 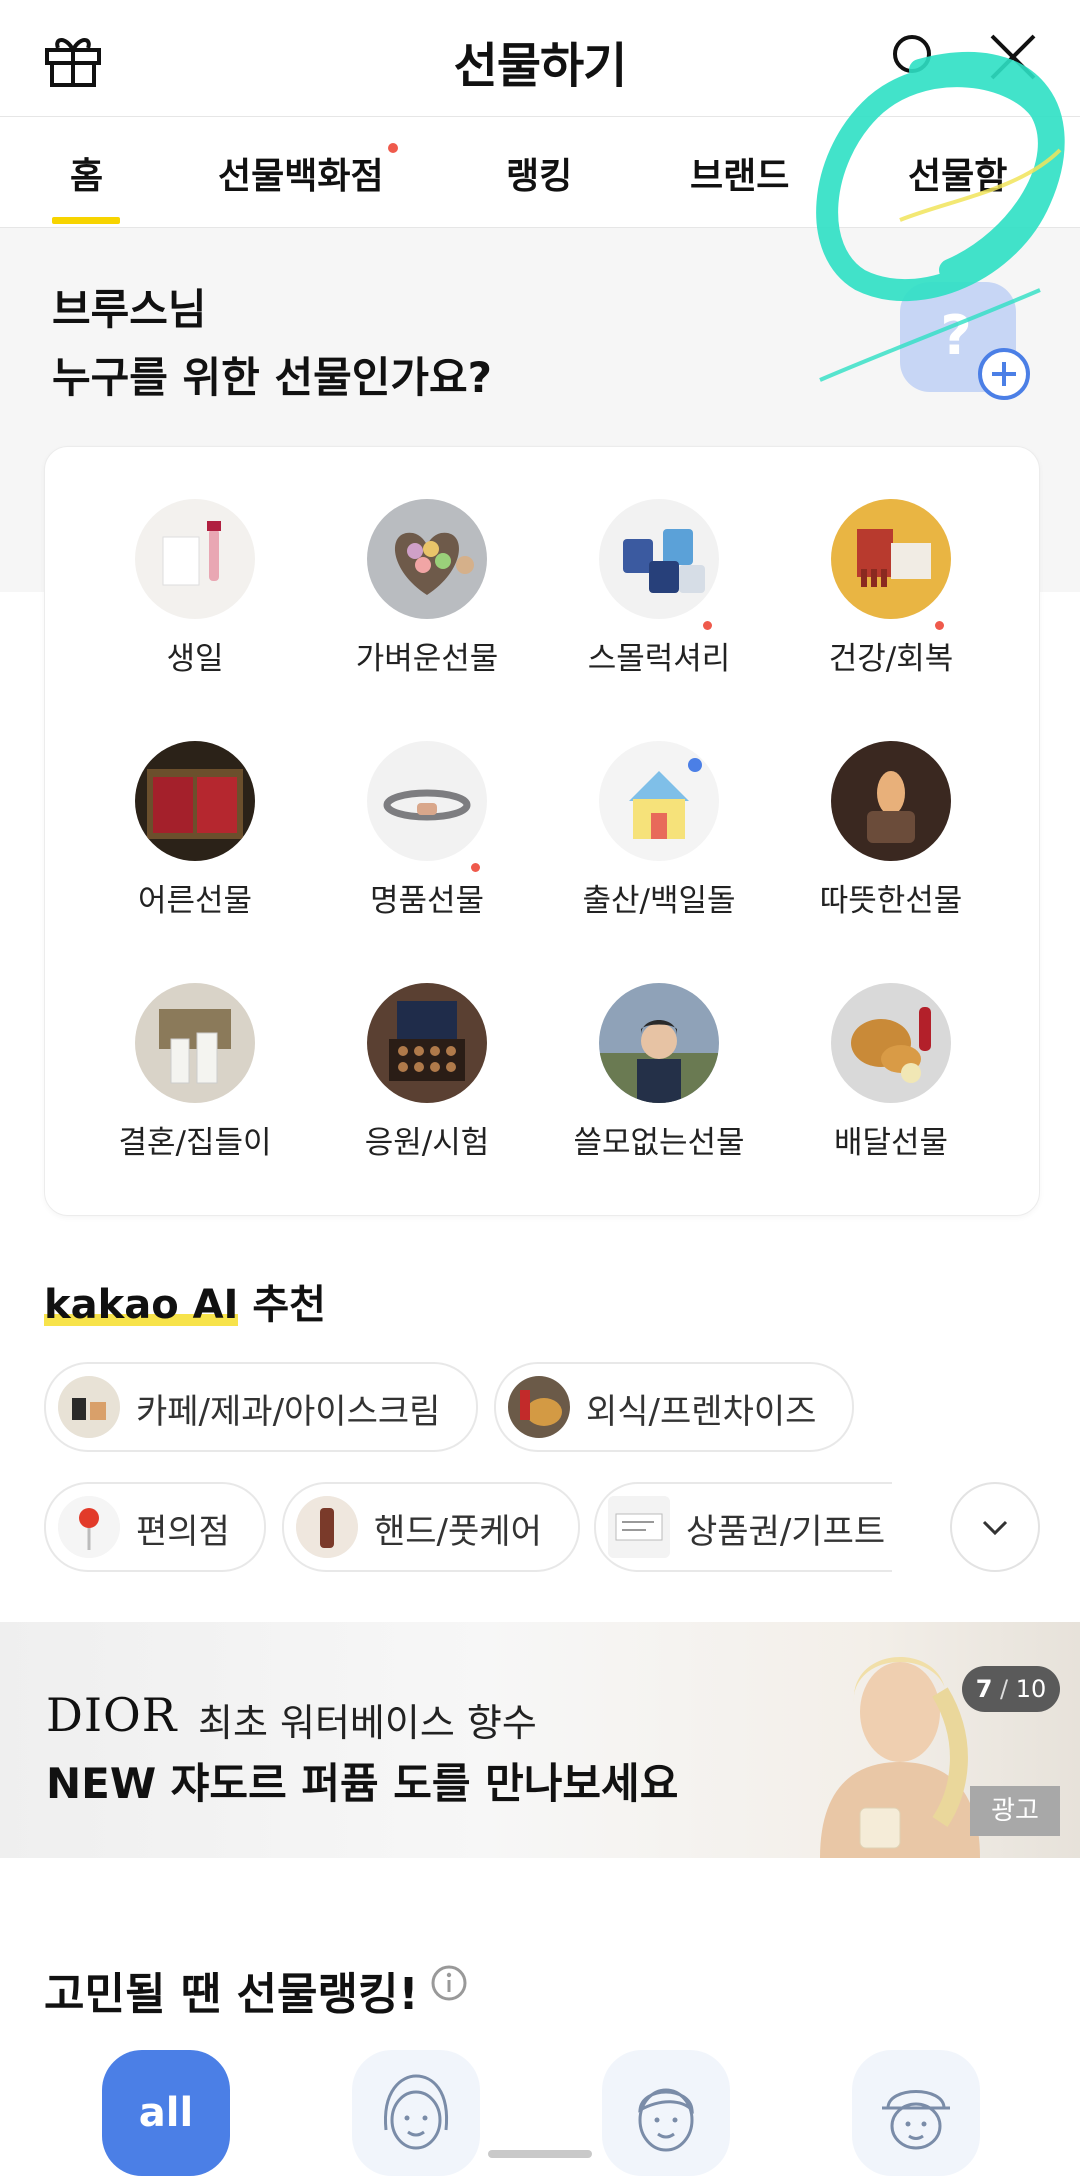 What do you see at coordinates (427, 1143) in the screenshot?
I see `category-label: 응원/시험` at bounding box center [427, 1143].